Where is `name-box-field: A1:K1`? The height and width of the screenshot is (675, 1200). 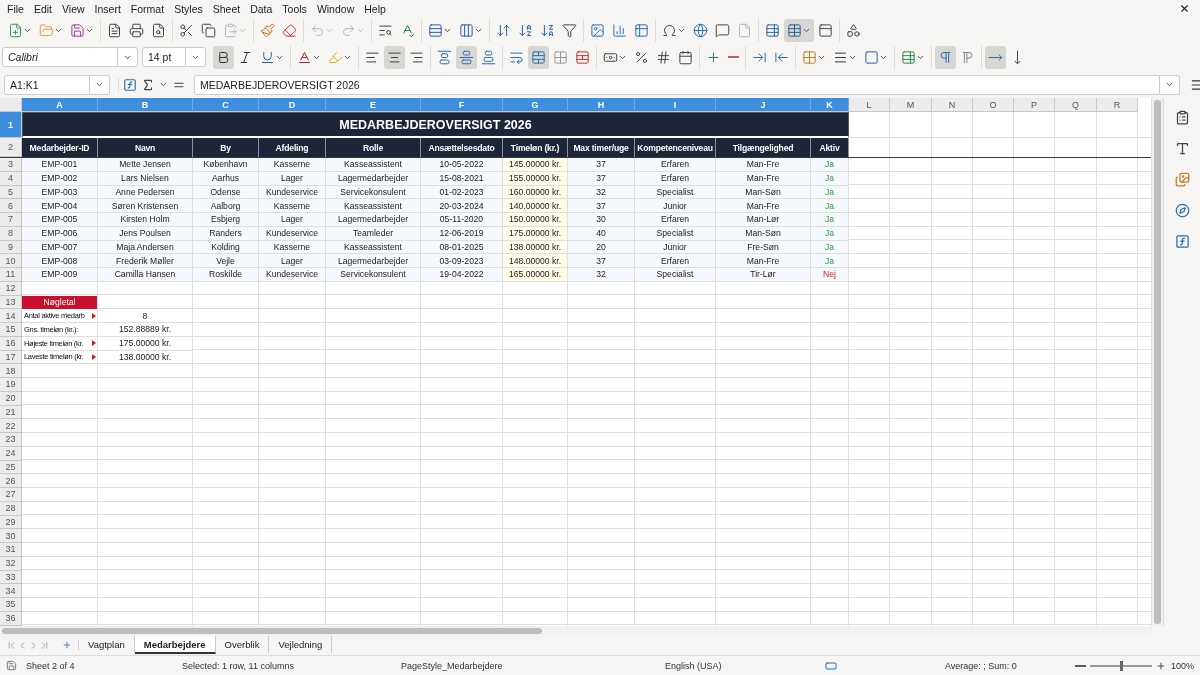 name-box-field: A1:K1 is located at coordinates (47, 84).